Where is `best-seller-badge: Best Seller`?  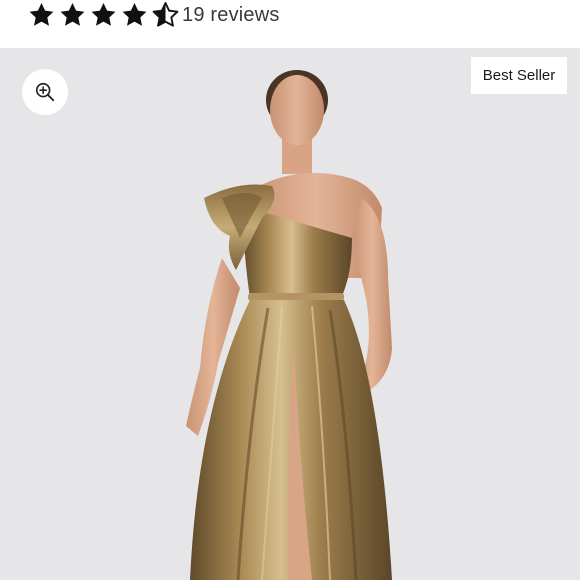 best-seller-badge: Best Seller is located at coordinates (519, 75).